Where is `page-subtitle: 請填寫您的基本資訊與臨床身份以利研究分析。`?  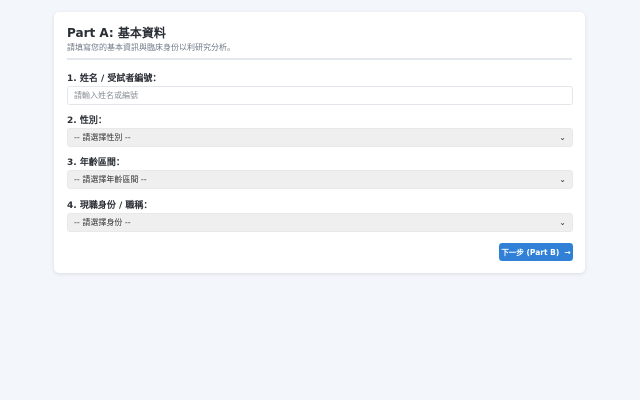
page-subtitle: 請填寫您的基本資訊與臨床身份以利研究分析。 is located at coordinates (151, 47).